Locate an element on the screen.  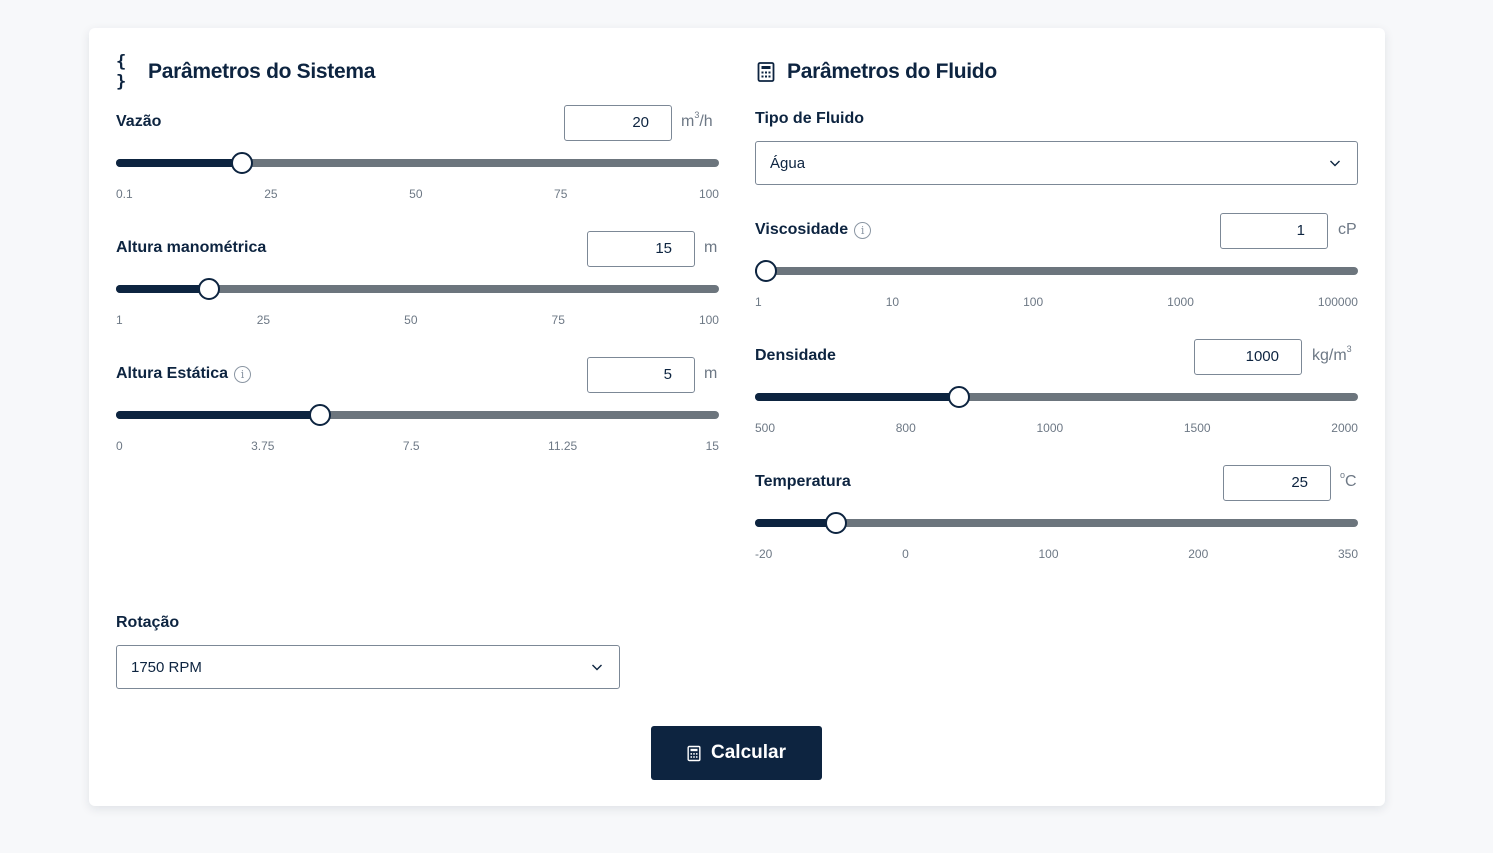
head-slider-thumb is located at coordinates (208, 289).